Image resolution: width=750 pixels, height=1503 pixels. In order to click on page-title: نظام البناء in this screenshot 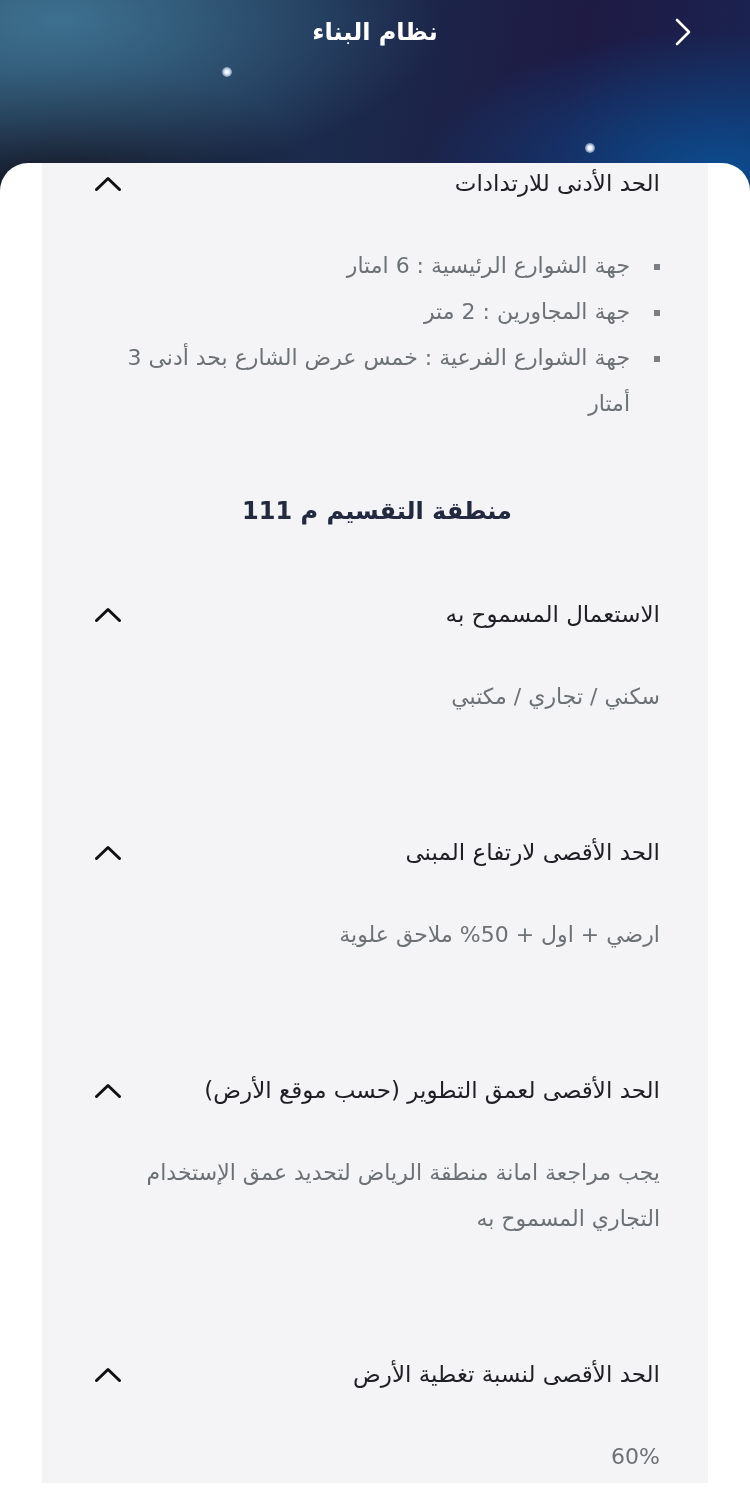, I will do `click(375, 32)`.